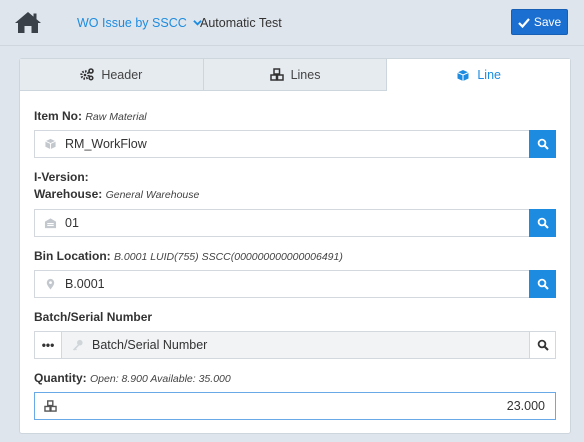 Image resolution: width=584 pixels, height=442 pixels. I want to click on save-button: Save, so click(539, 22).